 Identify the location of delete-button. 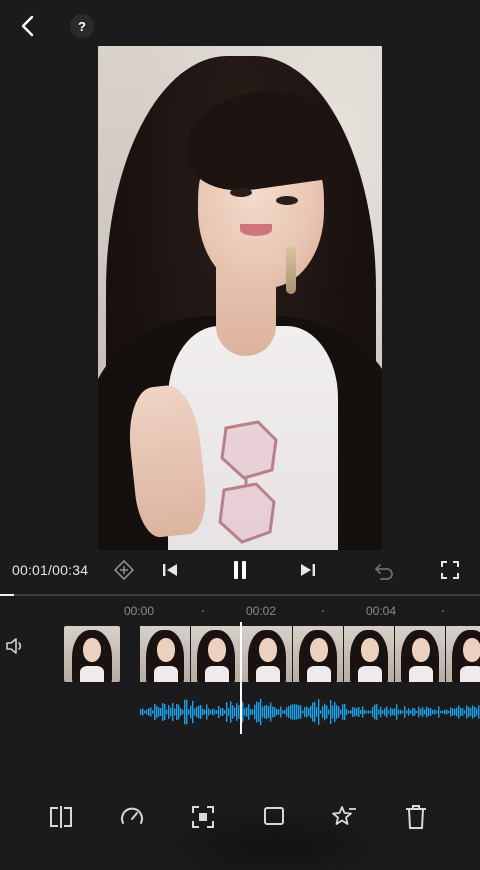
(416, 817).